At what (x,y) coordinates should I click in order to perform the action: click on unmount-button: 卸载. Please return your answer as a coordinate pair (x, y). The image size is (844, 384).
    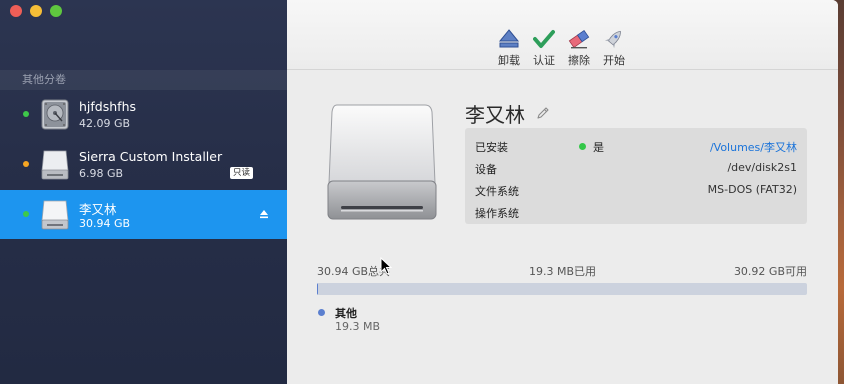
    Looking at the image, I should click on (509, 48).